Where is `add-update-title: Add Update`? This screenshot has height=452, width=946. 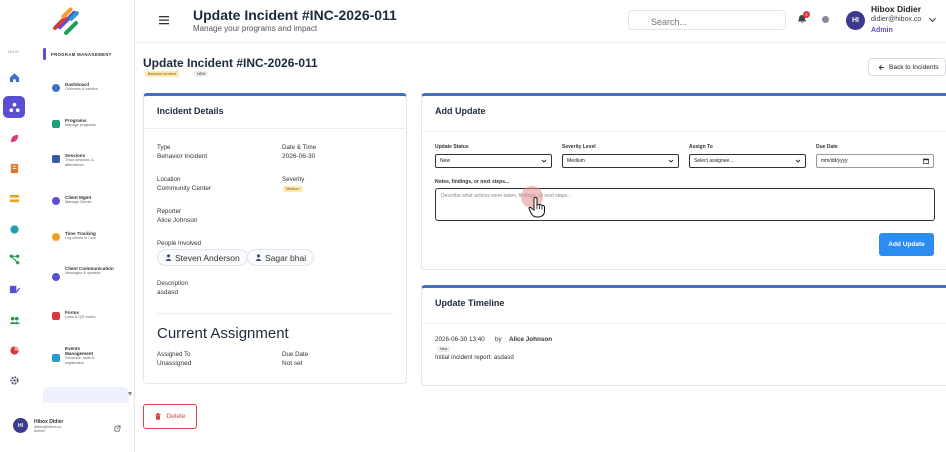
add-update-title: Add Update is located at coordinates (460, 111).